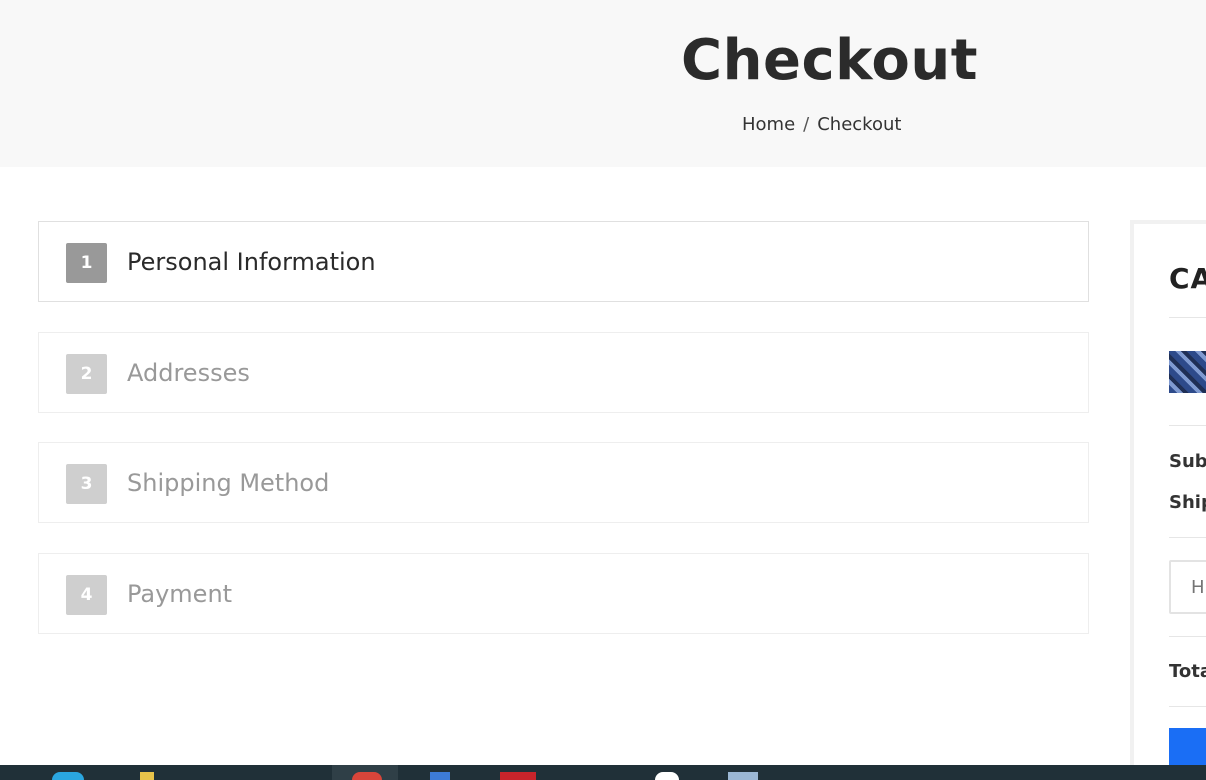 Image resolution: width=1206 pixels, height=780 pixels. I want to click on os-taskbar, so click(603, 772).